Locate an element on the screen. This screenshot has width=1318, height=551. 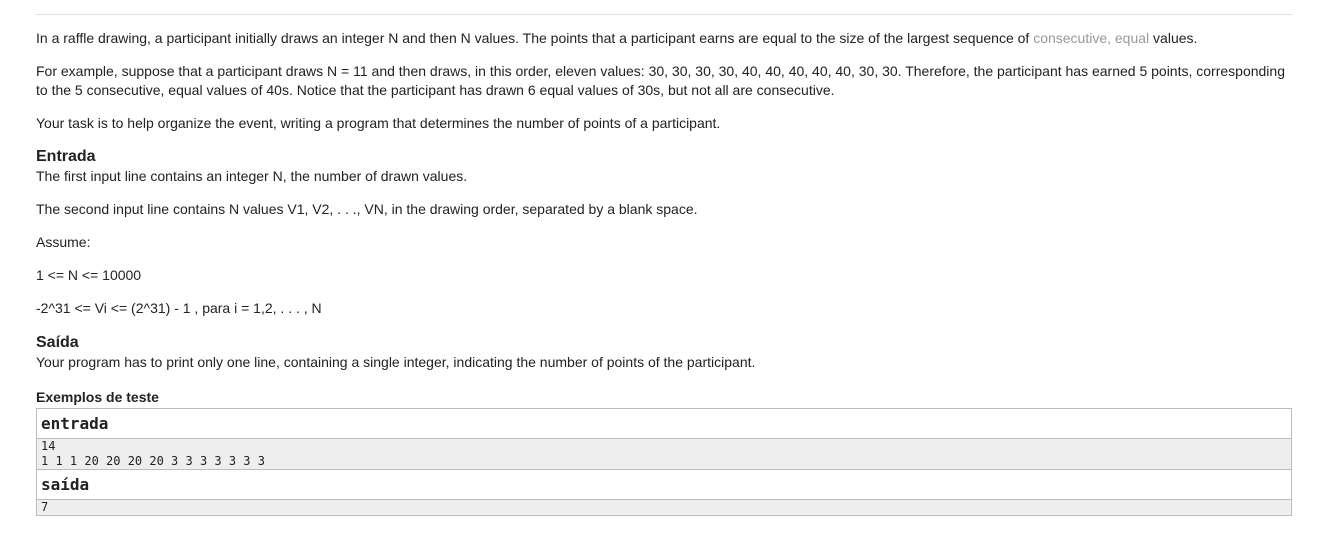
input-header-row: entrada is located at coordinates (664, 423).